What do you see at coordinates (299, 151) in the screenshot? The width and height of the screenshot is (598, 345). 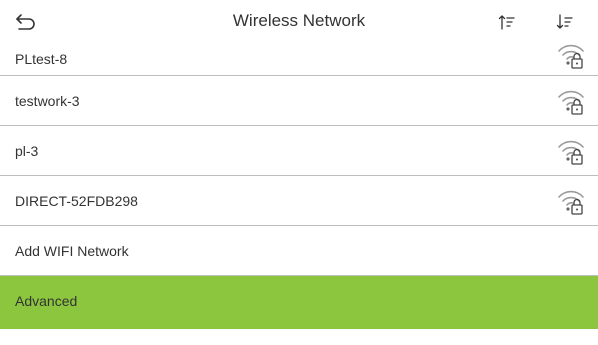 I see `network-item: pl-3` at bounding box center [299, 151].